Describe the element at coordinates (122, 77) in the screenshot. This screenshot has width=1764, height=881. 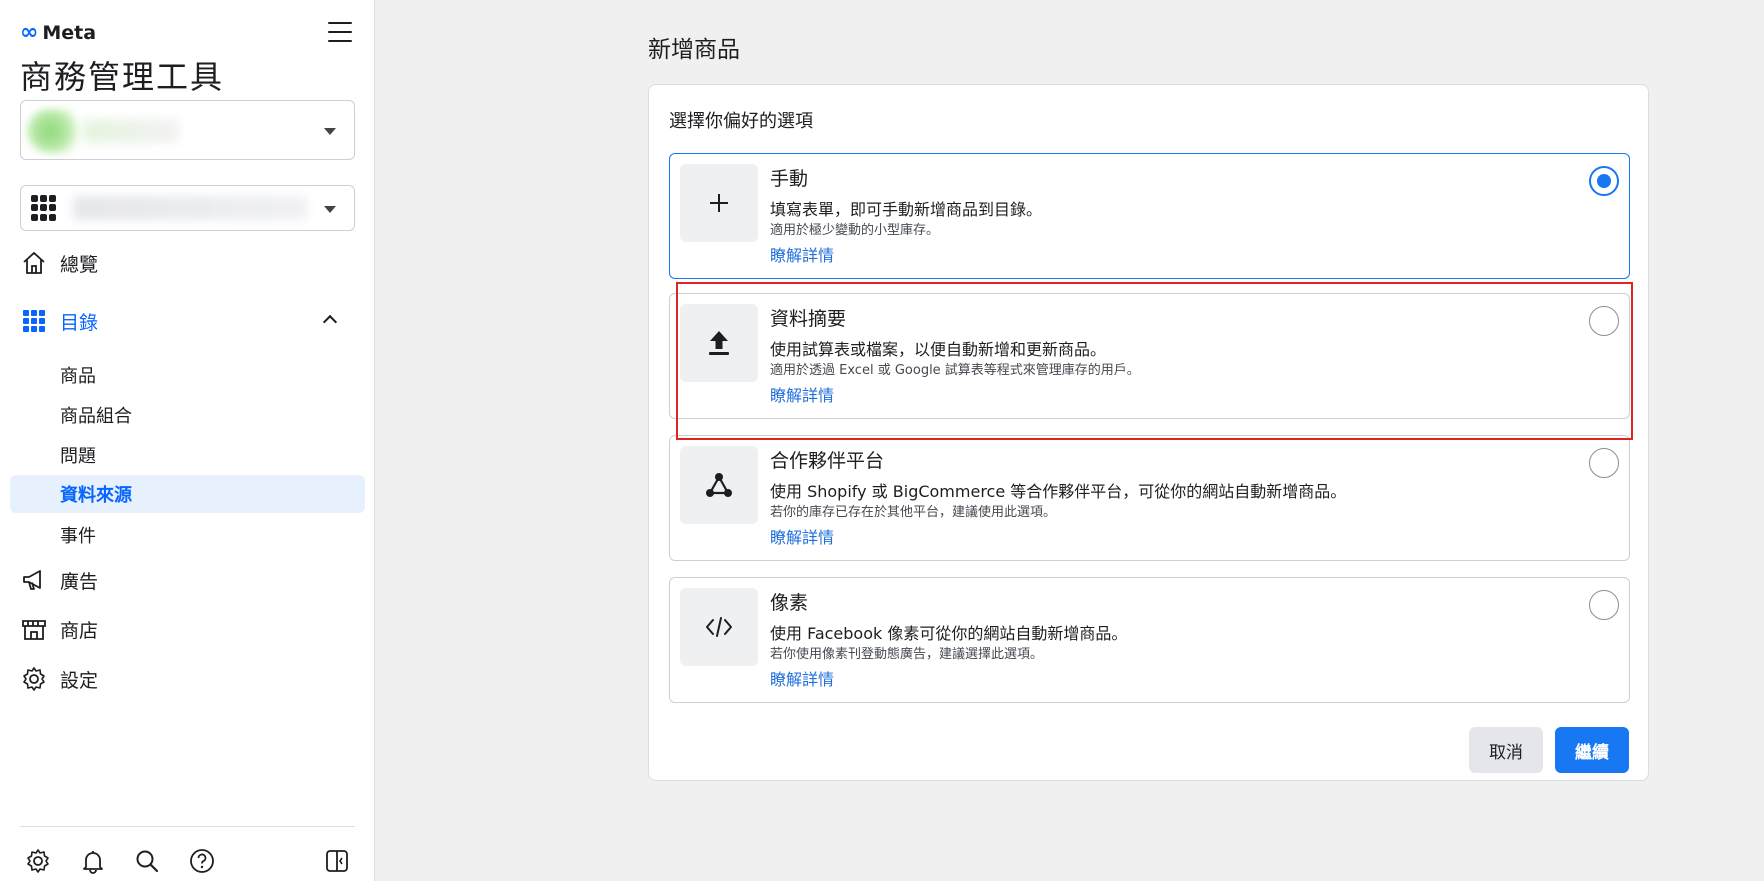
I see `app-title: 商務管理工具` at that location.